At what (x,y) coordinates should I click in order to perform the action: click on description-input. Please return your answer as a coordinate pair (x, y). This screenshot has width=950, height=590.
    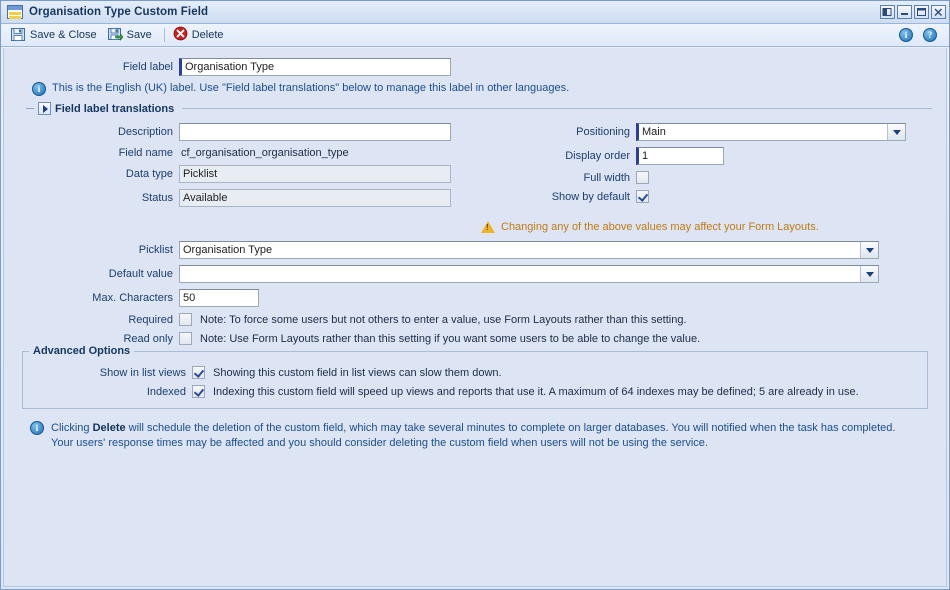
    Looking at the image, I should click on (315, 132).